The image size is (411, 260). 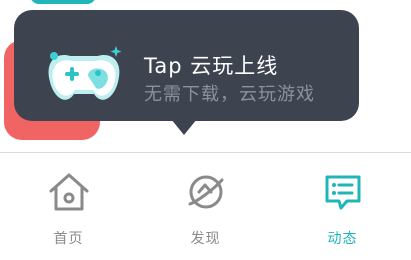 I want to click on tab-discover: 发现, so click(x=205, y=206).